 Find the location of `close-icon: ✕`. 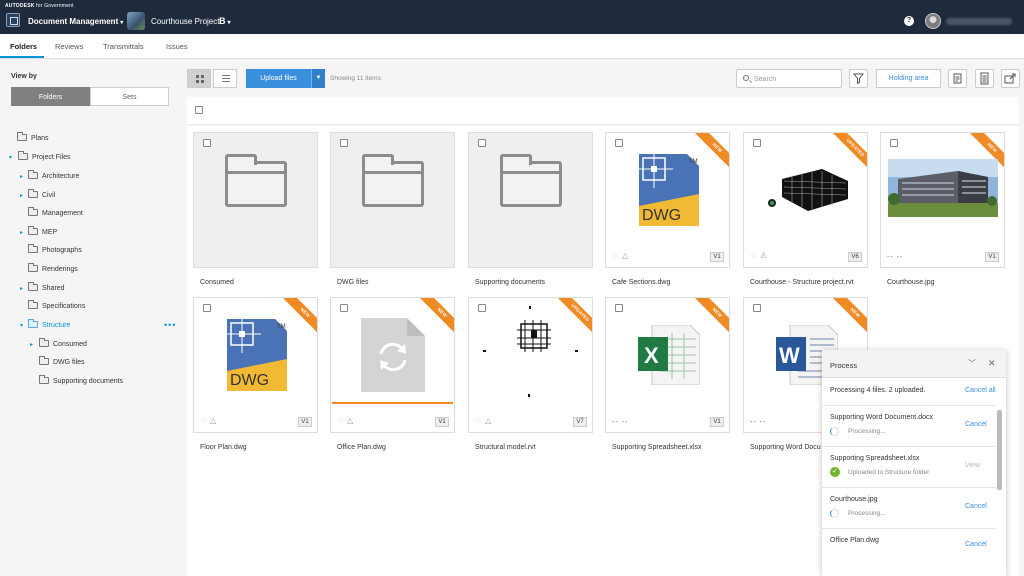

close-icon: ✕ is located at coordinates (992, 363).